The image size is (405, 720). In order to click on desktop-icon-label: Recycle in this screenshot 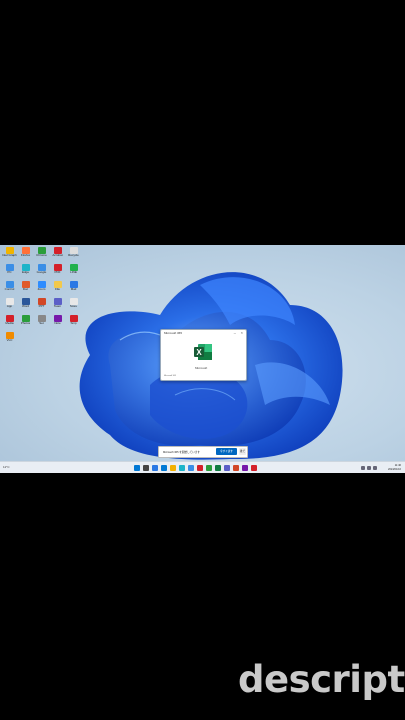, I will do `click(73, 255)`.